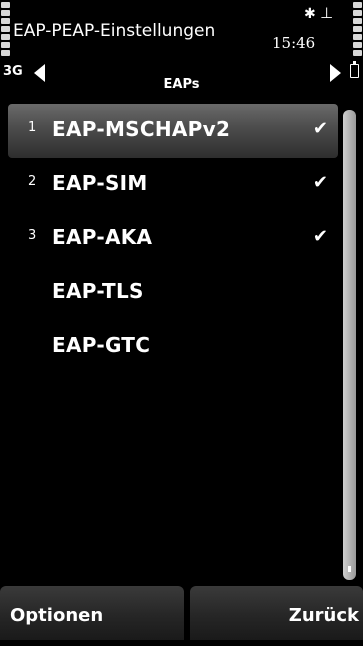  Describe the element at coordinates (98, 291) in the screenshot. I see `item-label: EAP-TLS` at that location.